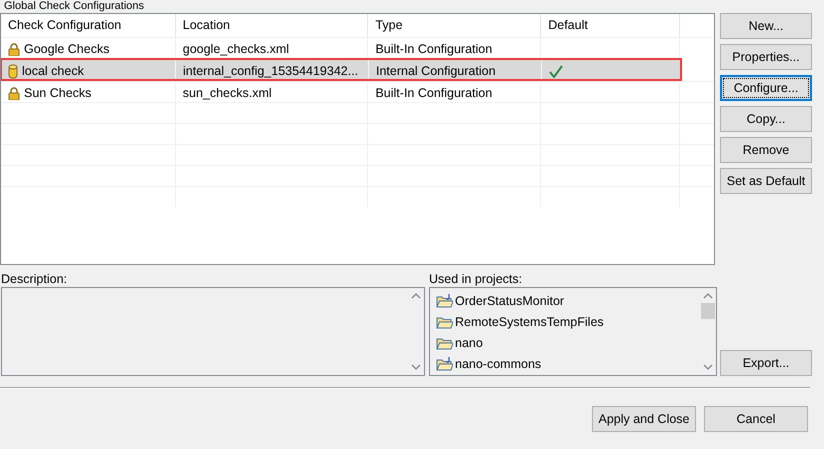  Describe the element at coordinates (34, 279) in the screenshot. I see `description-label: Description:` at that location.